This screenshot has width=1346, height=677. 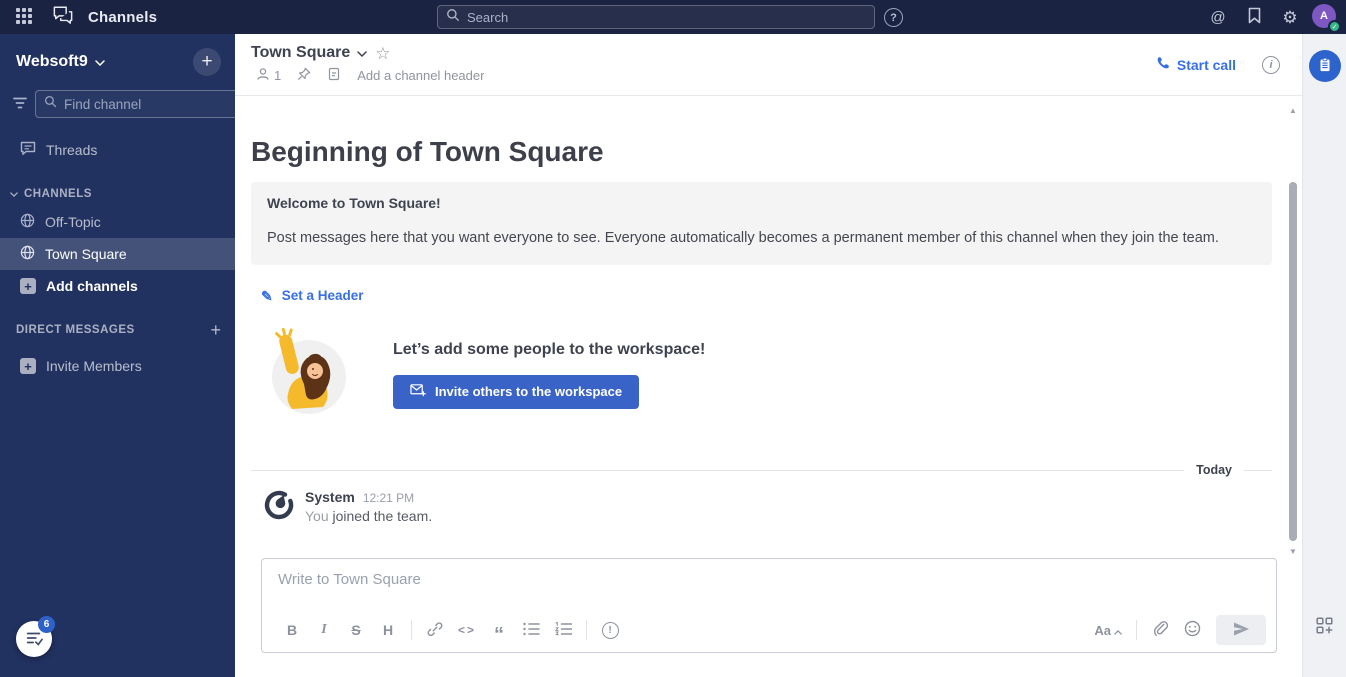 What do you see at coordinates (666, 17) in the screenshot?
I see `search-input` at bounding box center [666, 17].